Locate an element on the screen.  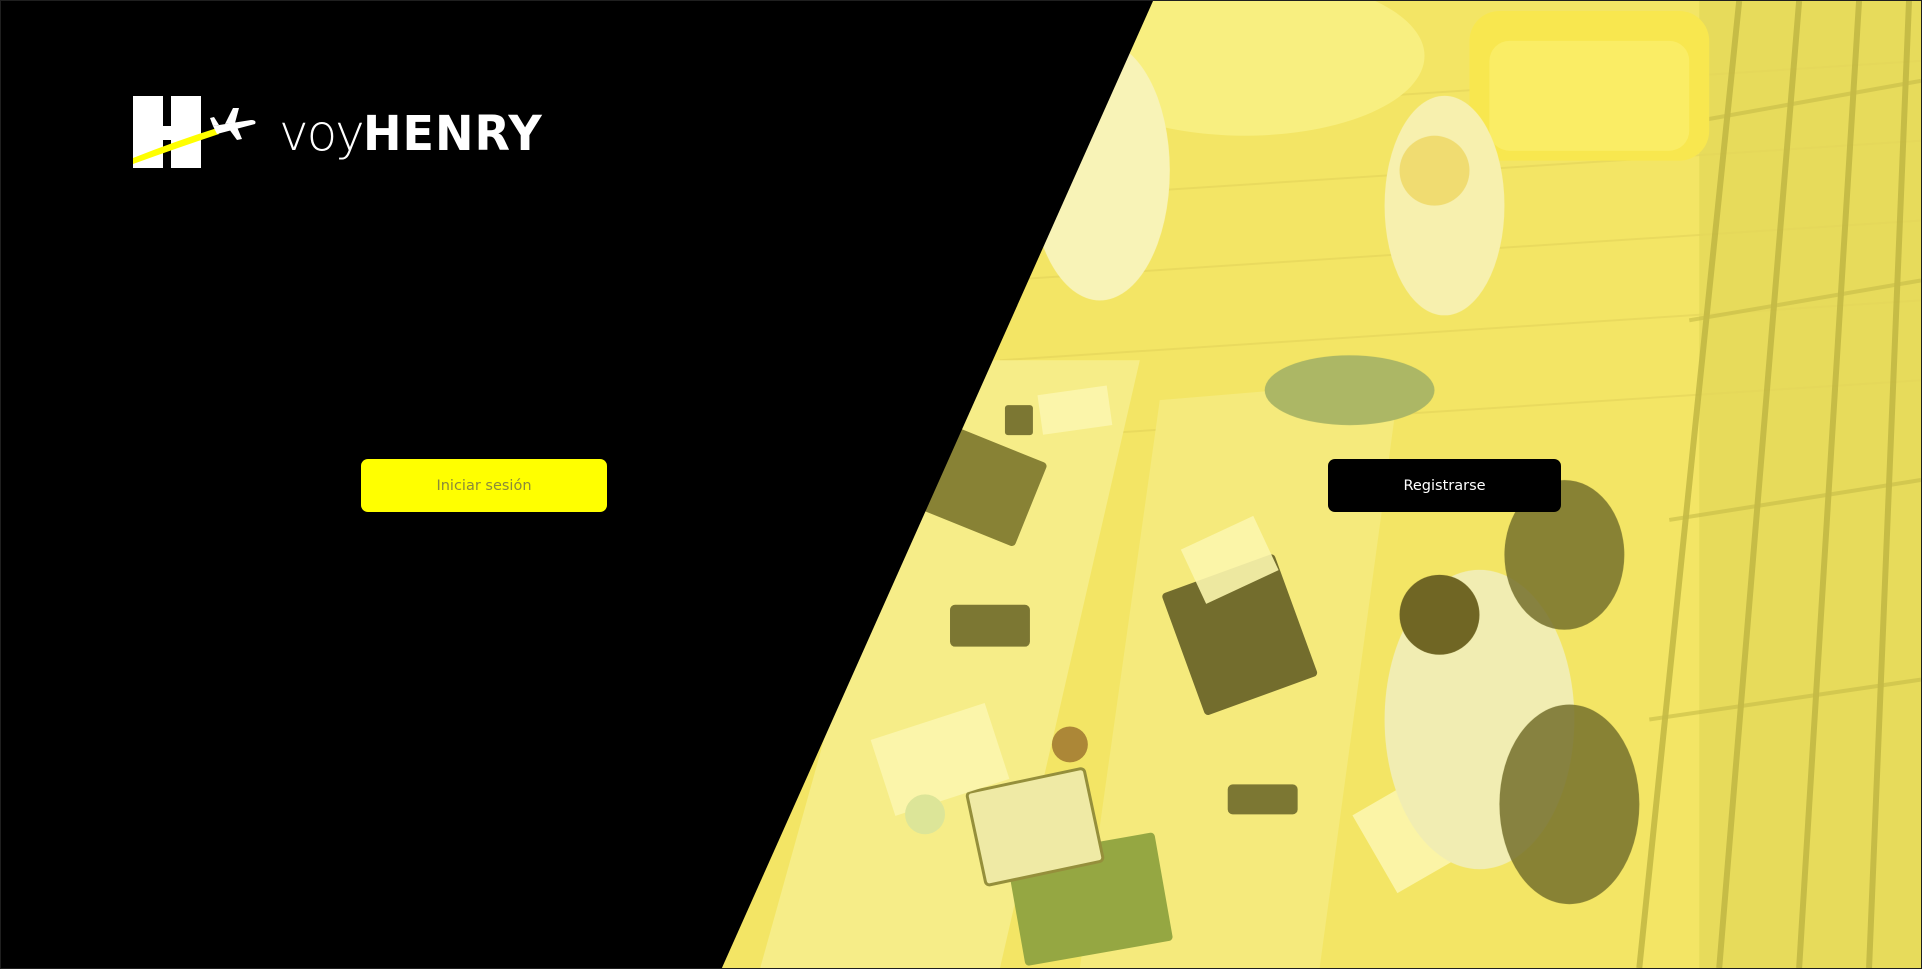
register-button: Registrarse is located at coordinates (1444, 485).